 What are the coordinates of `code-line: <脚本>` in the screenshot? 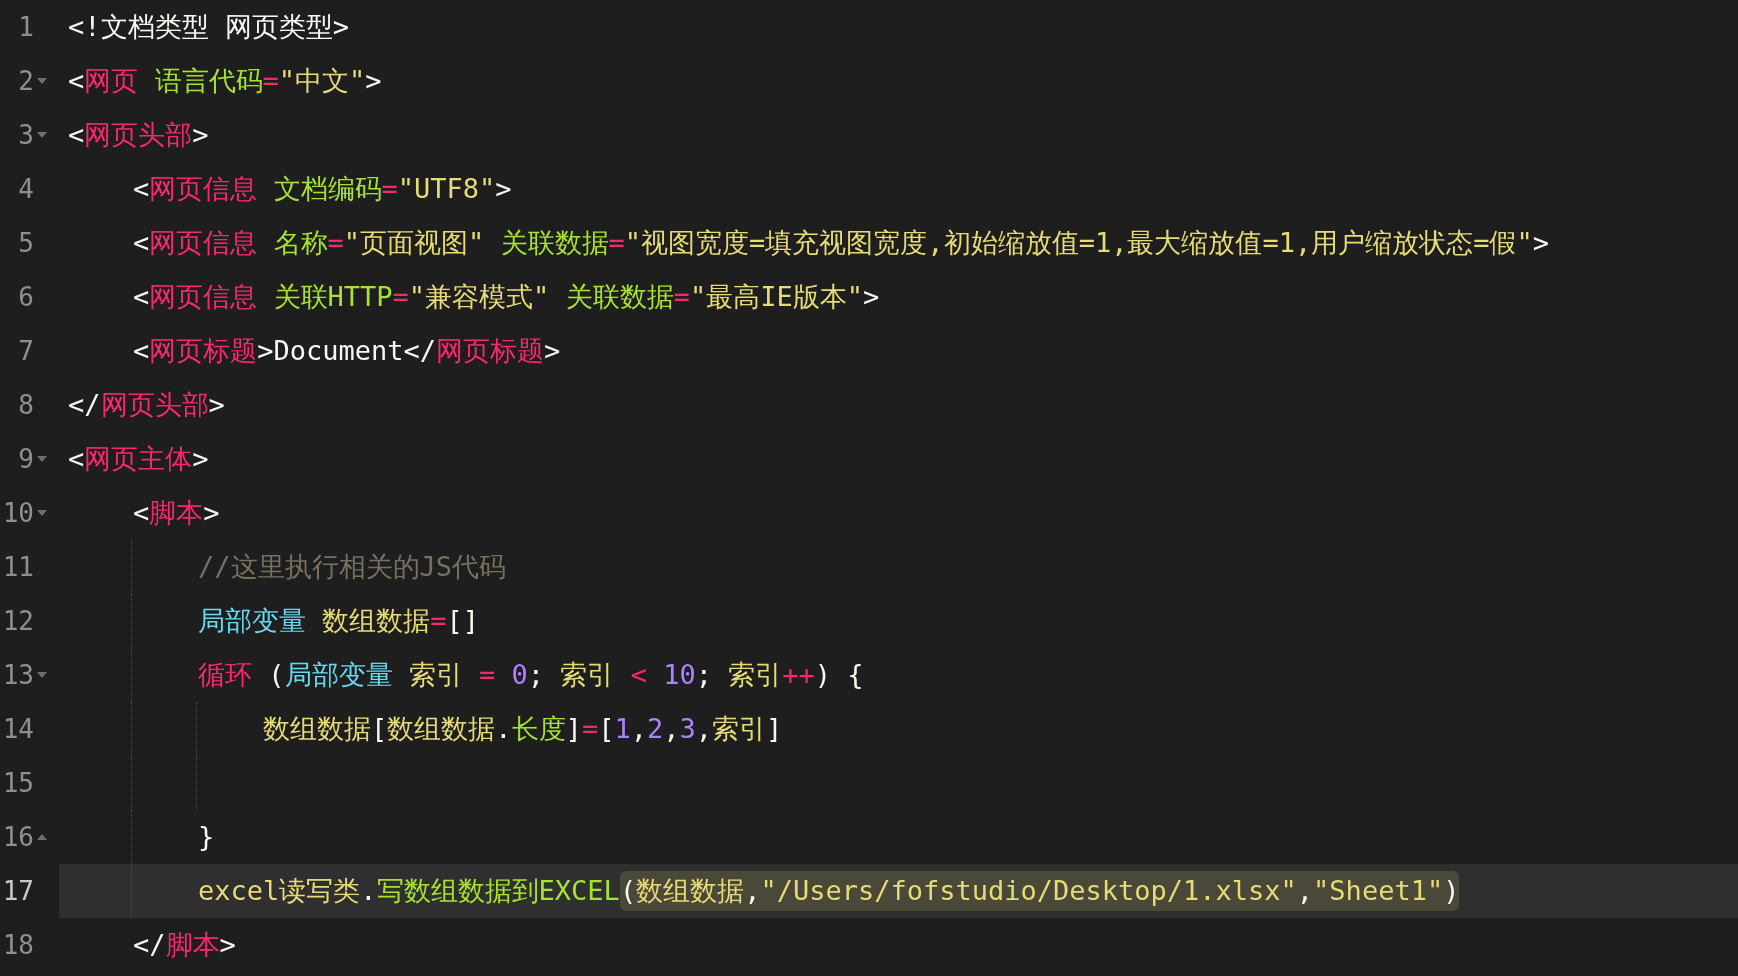 It's located at (176, 512).